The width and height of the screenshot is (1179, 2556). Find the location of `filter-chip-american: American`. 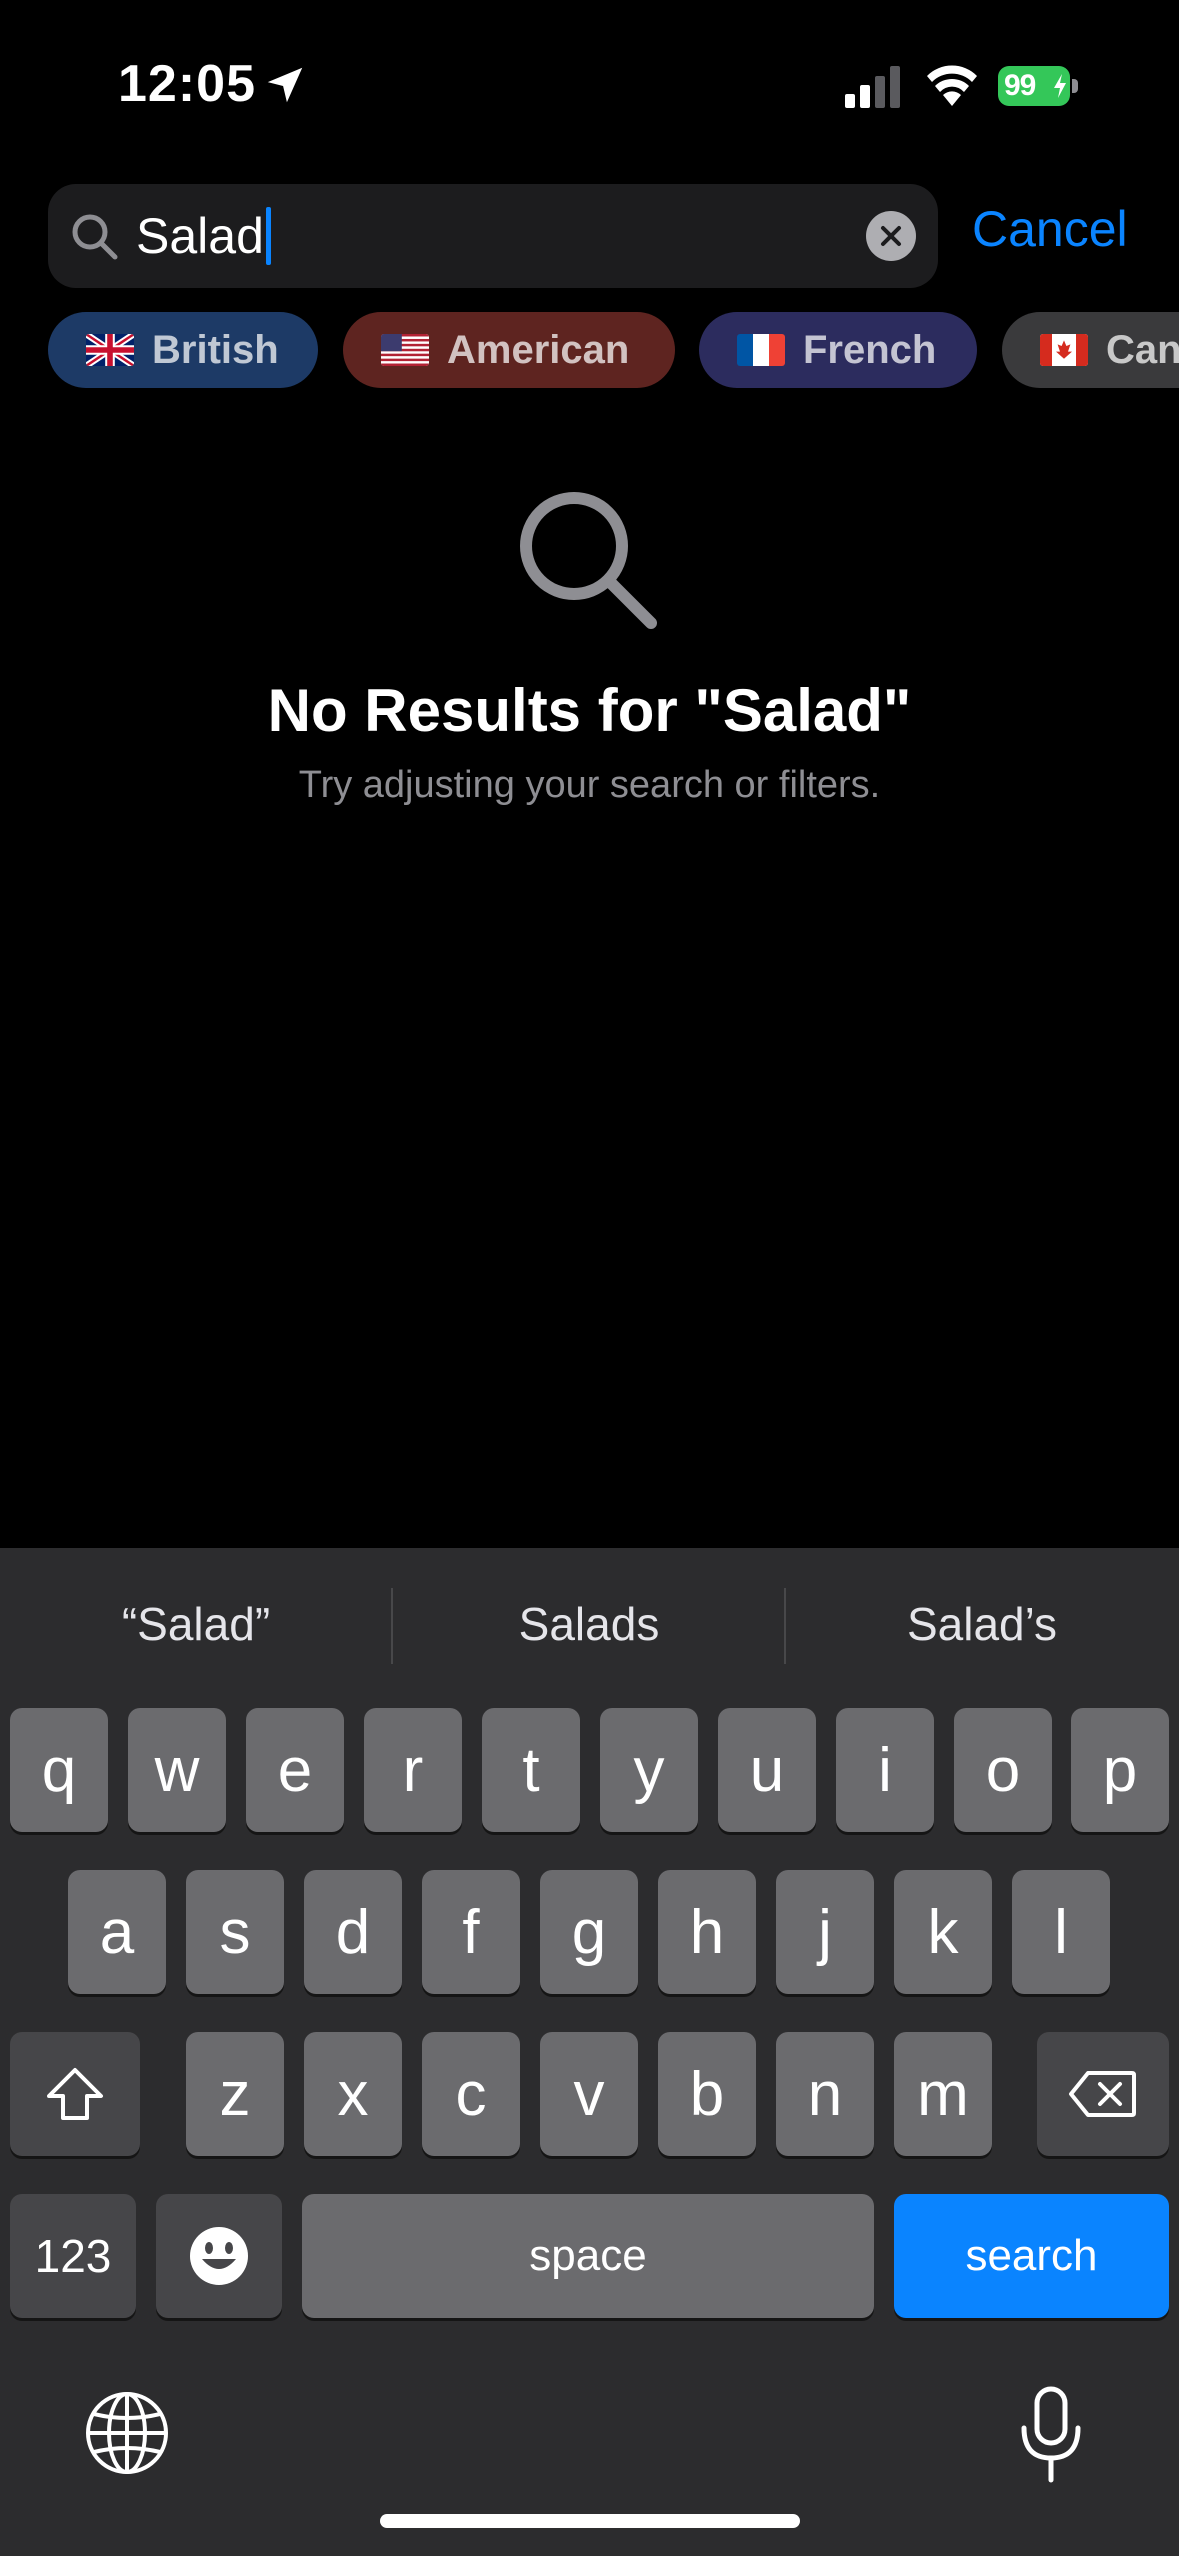

filter-chip-american: American is located at coordinates (509, 350).